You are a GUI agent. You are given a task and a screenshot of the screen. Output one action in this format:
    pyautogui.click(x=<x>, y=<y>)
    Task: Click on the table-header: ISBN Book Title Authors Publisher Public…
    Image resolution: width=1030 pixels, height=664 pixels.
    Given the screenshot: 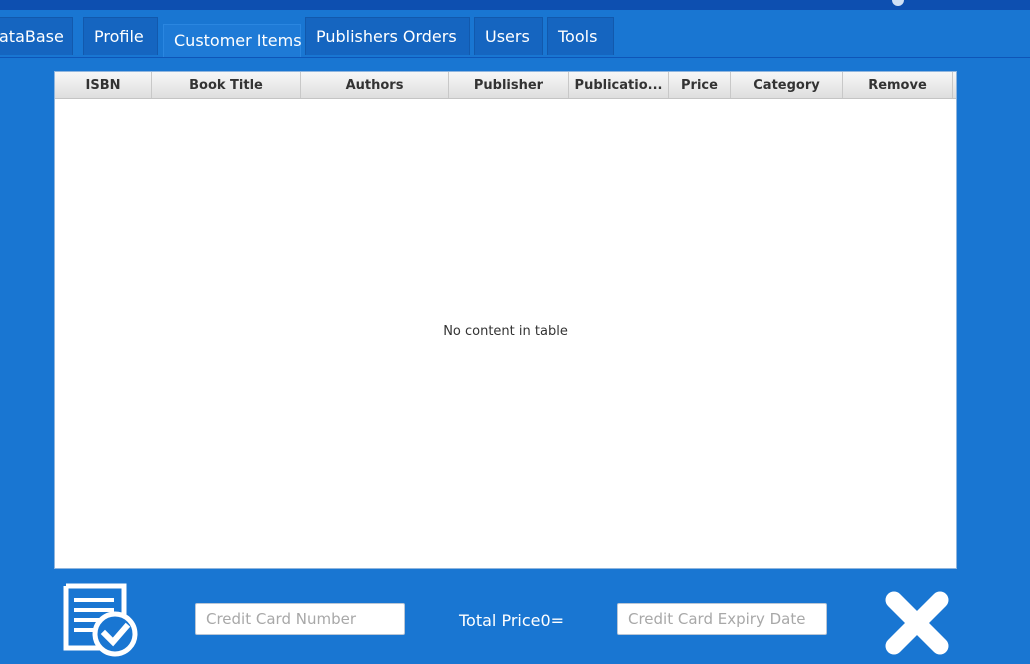 What is the action you would take?
    pyautogui.click(x=505, y=85)
    